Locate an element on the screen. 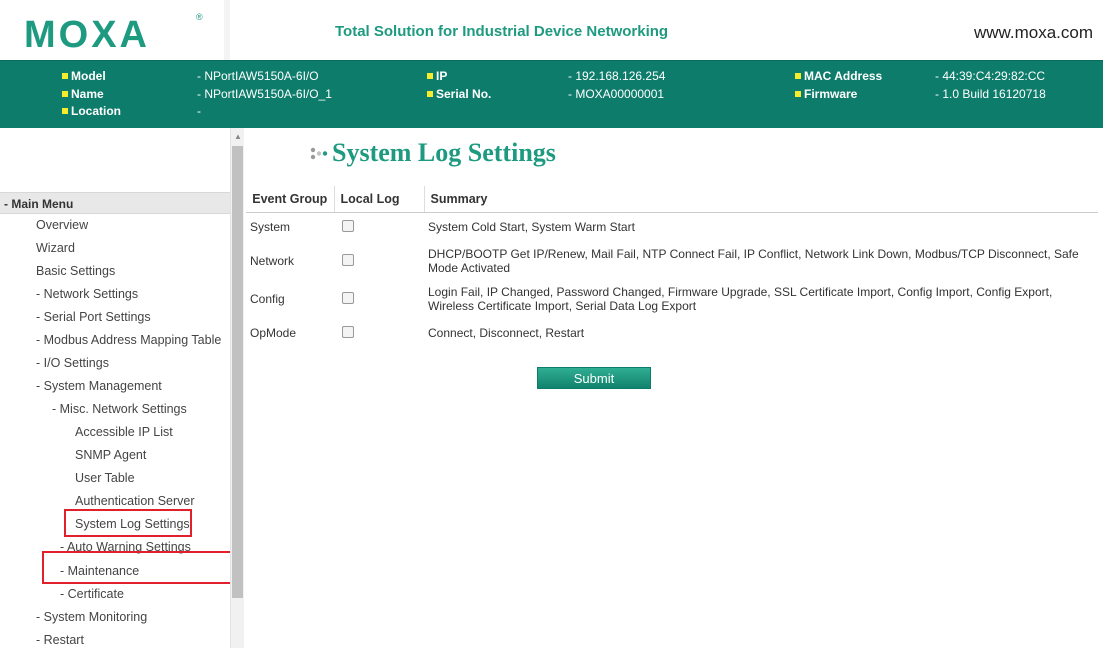  table-row: OpMode Connect, Disconnect, Restart is located at coordinates (672, 333).